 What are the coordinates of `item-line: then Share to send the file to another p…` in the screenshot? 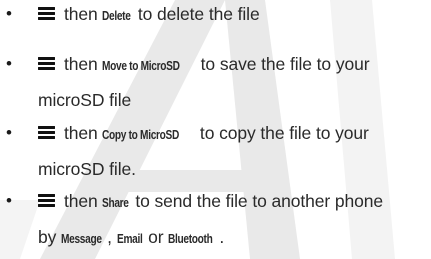 It's located at (223, 202).